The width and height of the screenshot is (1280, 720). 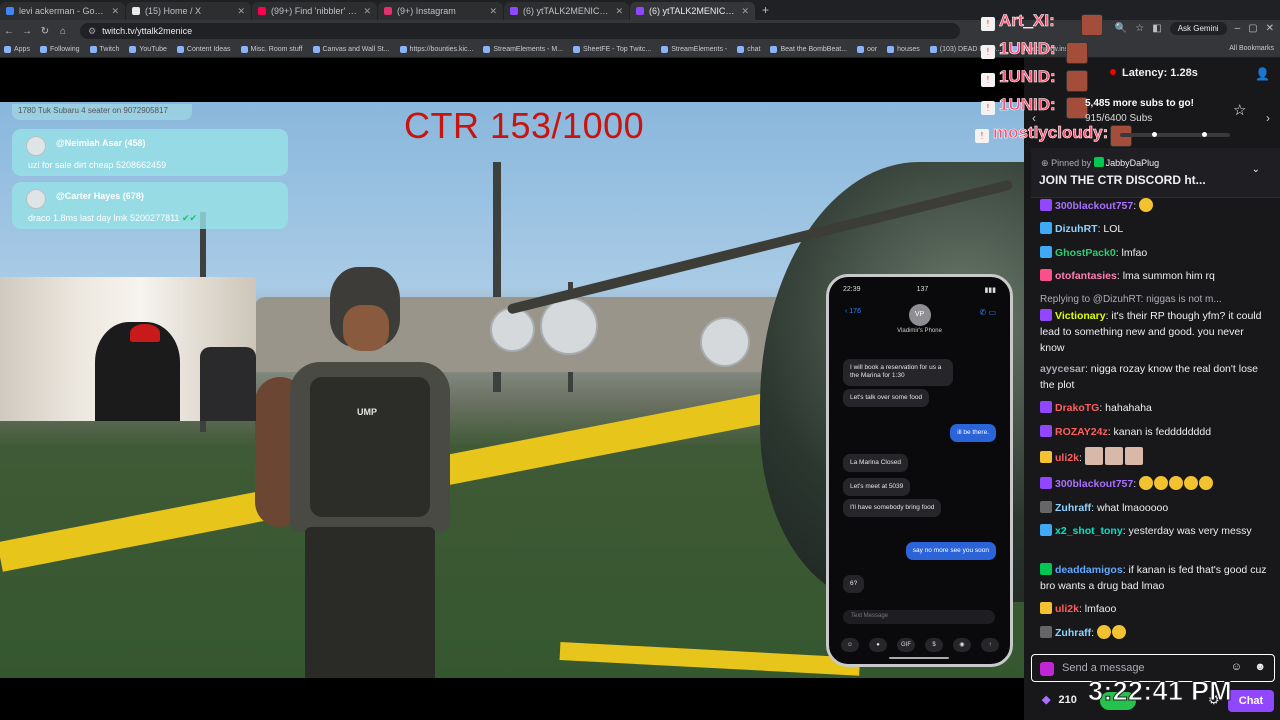 What do you see at coordinates (1262, 74) in the screenshot?
I see `community-icon: 👤` at bounding box center [1262, 74].